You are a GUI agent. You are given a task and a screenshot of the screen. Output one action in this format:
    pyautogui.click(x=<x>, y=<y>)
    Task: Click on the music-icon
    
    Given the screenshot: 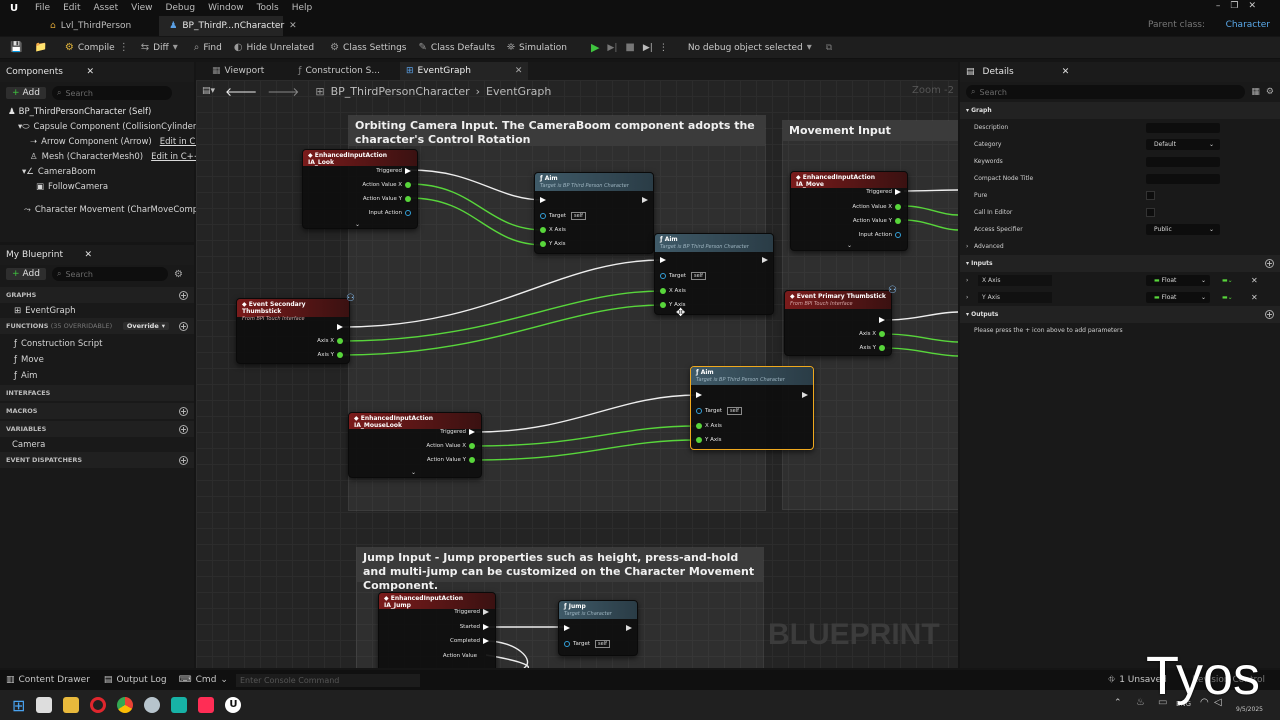 What is the action you would take?
    pyautogui.click(x=206, y=705)
    